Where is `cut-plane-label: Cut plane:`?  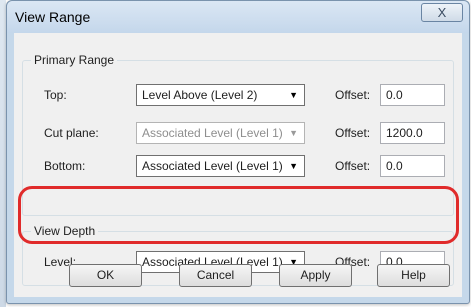
cut-plane-label: Cut plane: is located at coordinates (71, 133).